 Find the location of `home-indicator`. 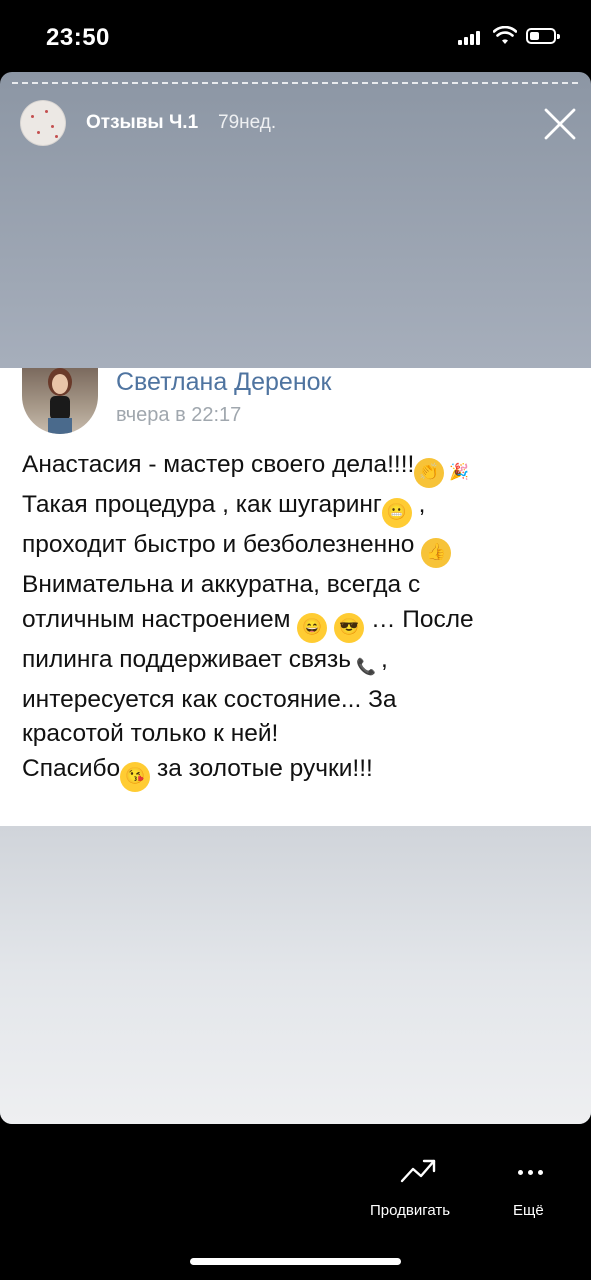

home-indicator is located at coordinates (295, 1261).